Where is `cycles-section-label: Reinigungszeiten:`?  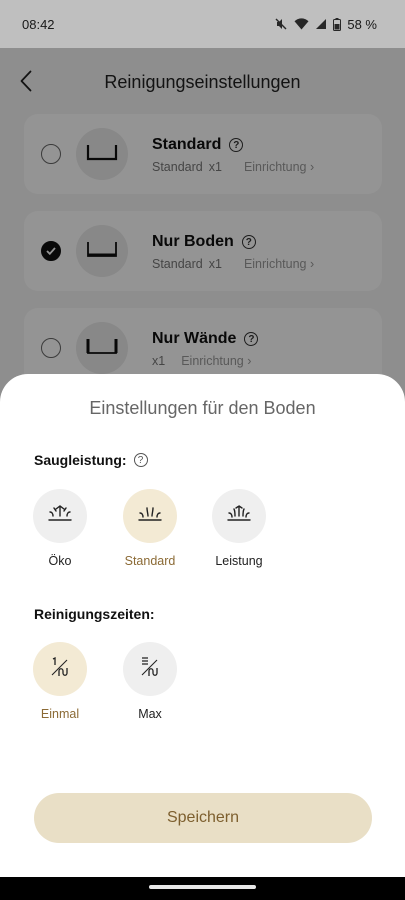
cycles-section-label: Reinigungszeiten: is located at coordinates (94, 614).